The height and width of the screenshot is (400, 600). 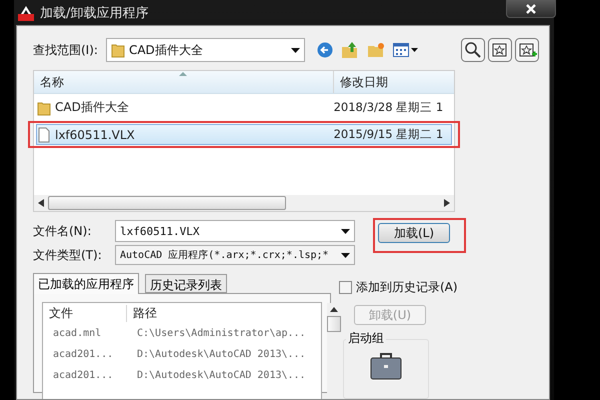 What do you see at coordinates (44, 134) in the screenshot?
I see `document-icon` at bounding box center [44, 134].